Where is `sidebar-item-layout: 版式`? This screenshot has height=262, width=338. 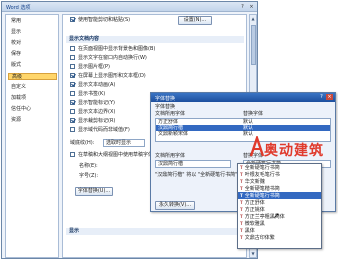 sidebar-item-layout: 版式 is located at coordinates (32, 65).